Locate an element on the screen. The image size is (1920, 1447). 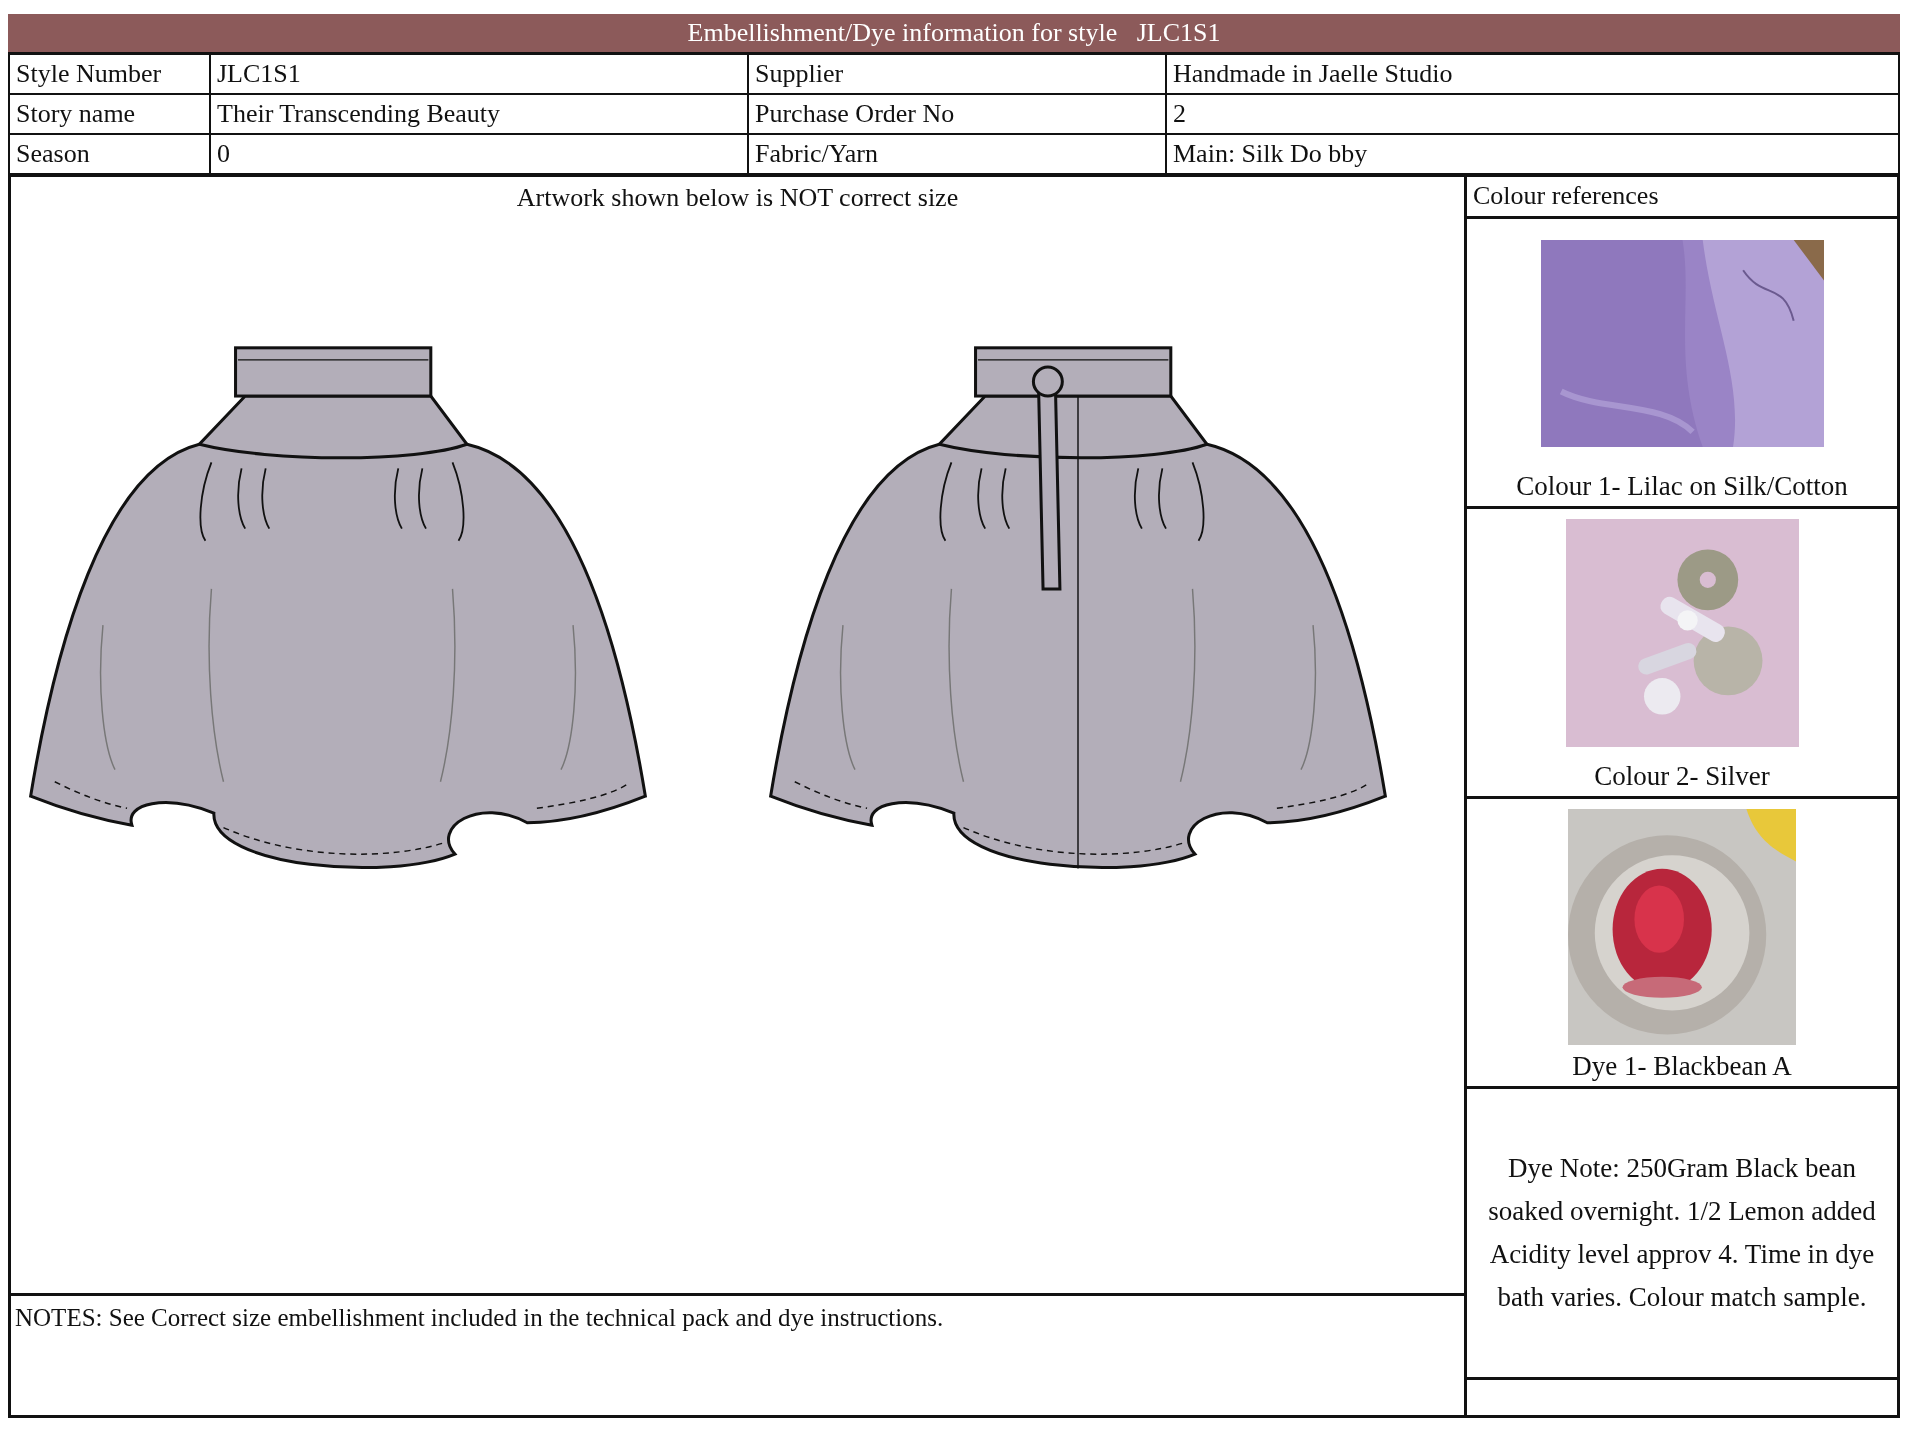
field-label: Supplier is located at coordinates (958, 75).